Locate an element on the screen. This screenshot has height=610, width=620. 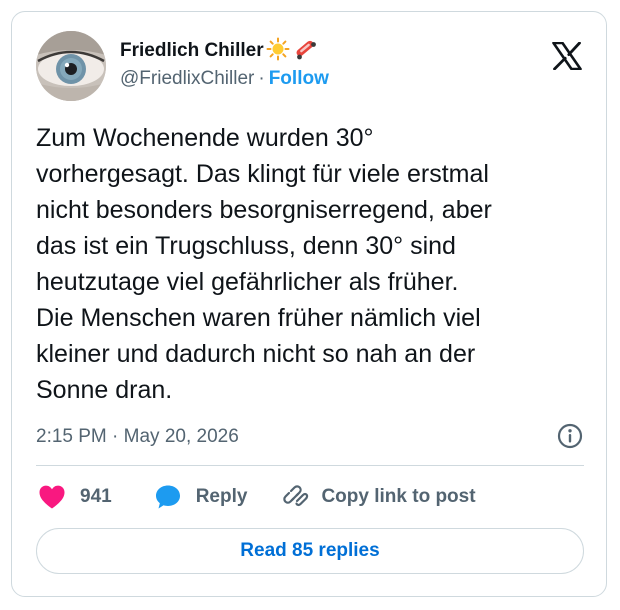
skateboard-emoji-icon is located at coordinates (305, 51).